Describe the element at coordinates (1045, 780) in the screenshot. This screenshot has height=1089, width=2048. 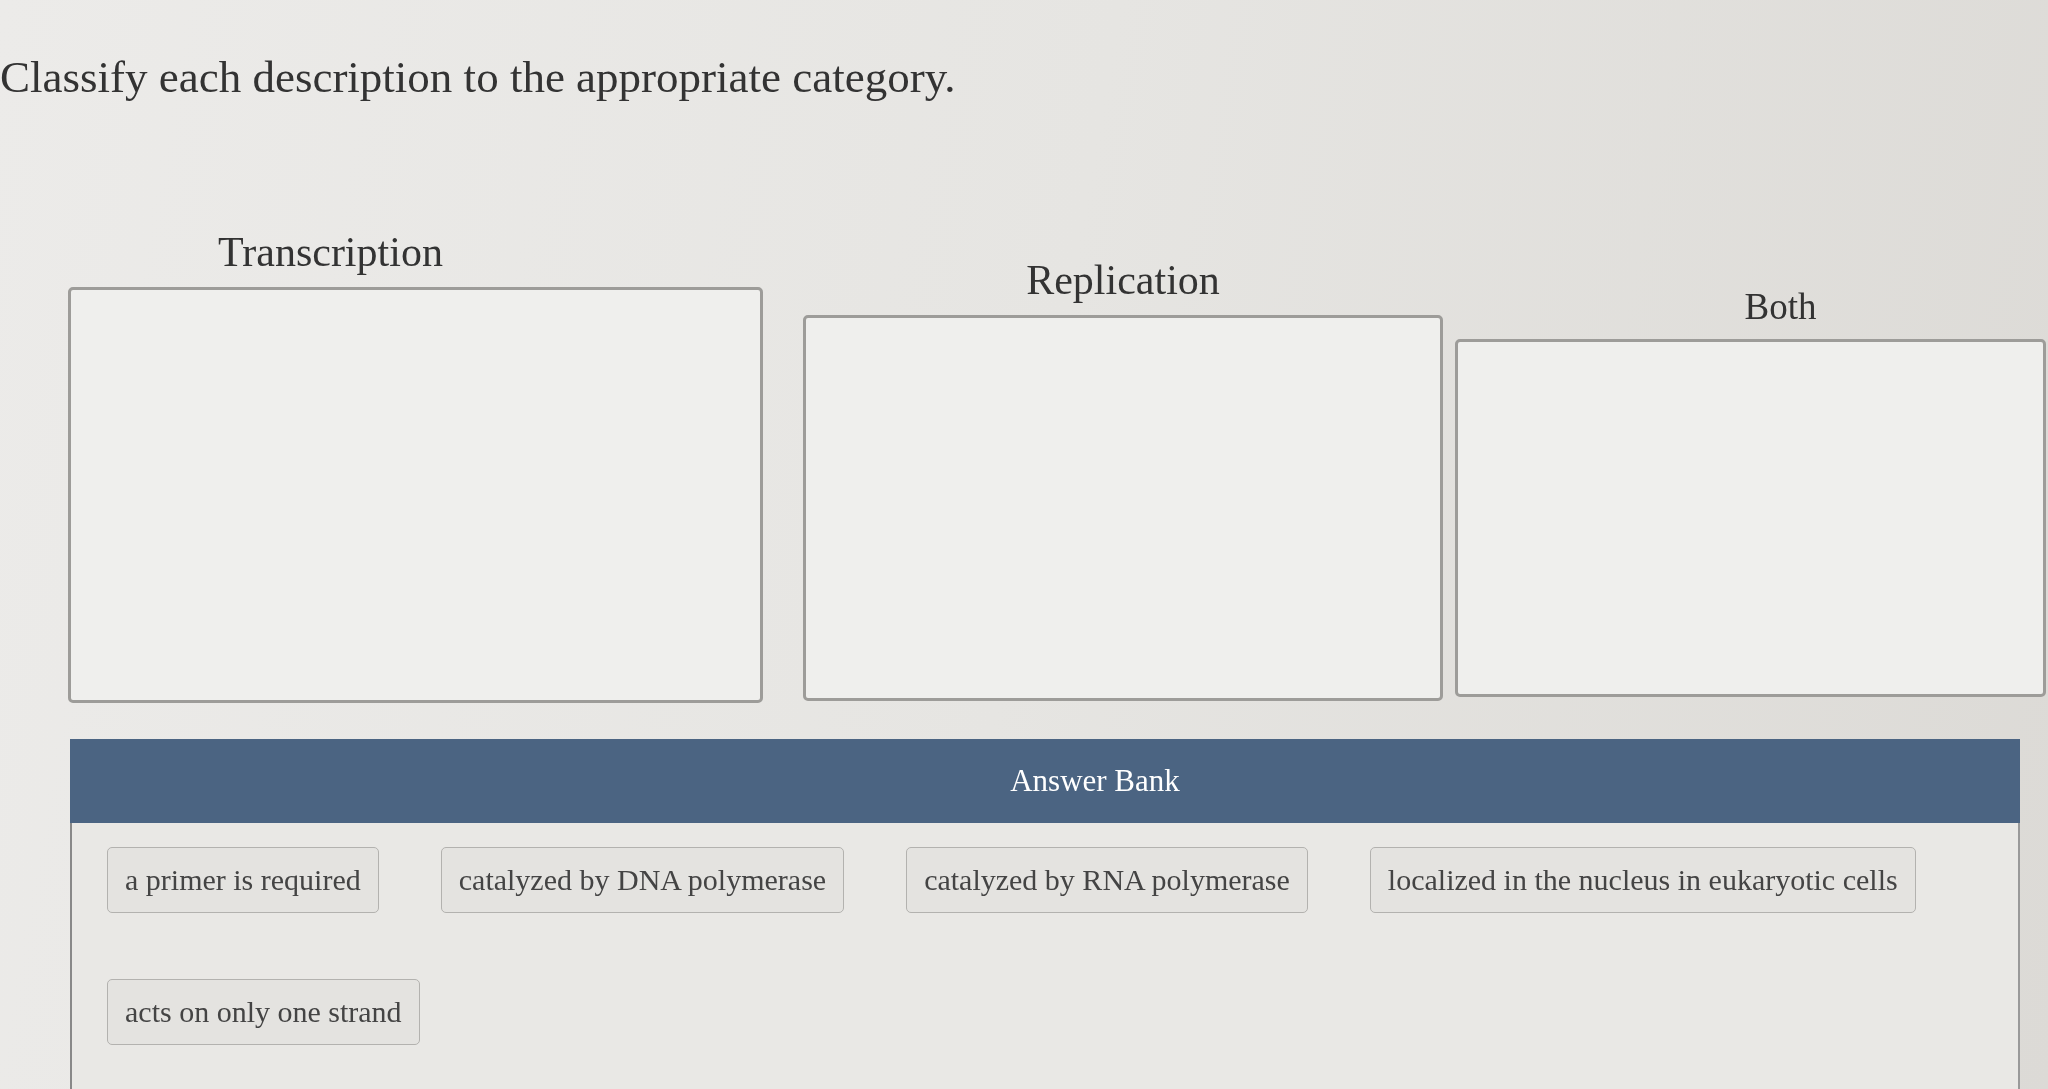
I see `answer-bank-header: Answer Bank` at that location.